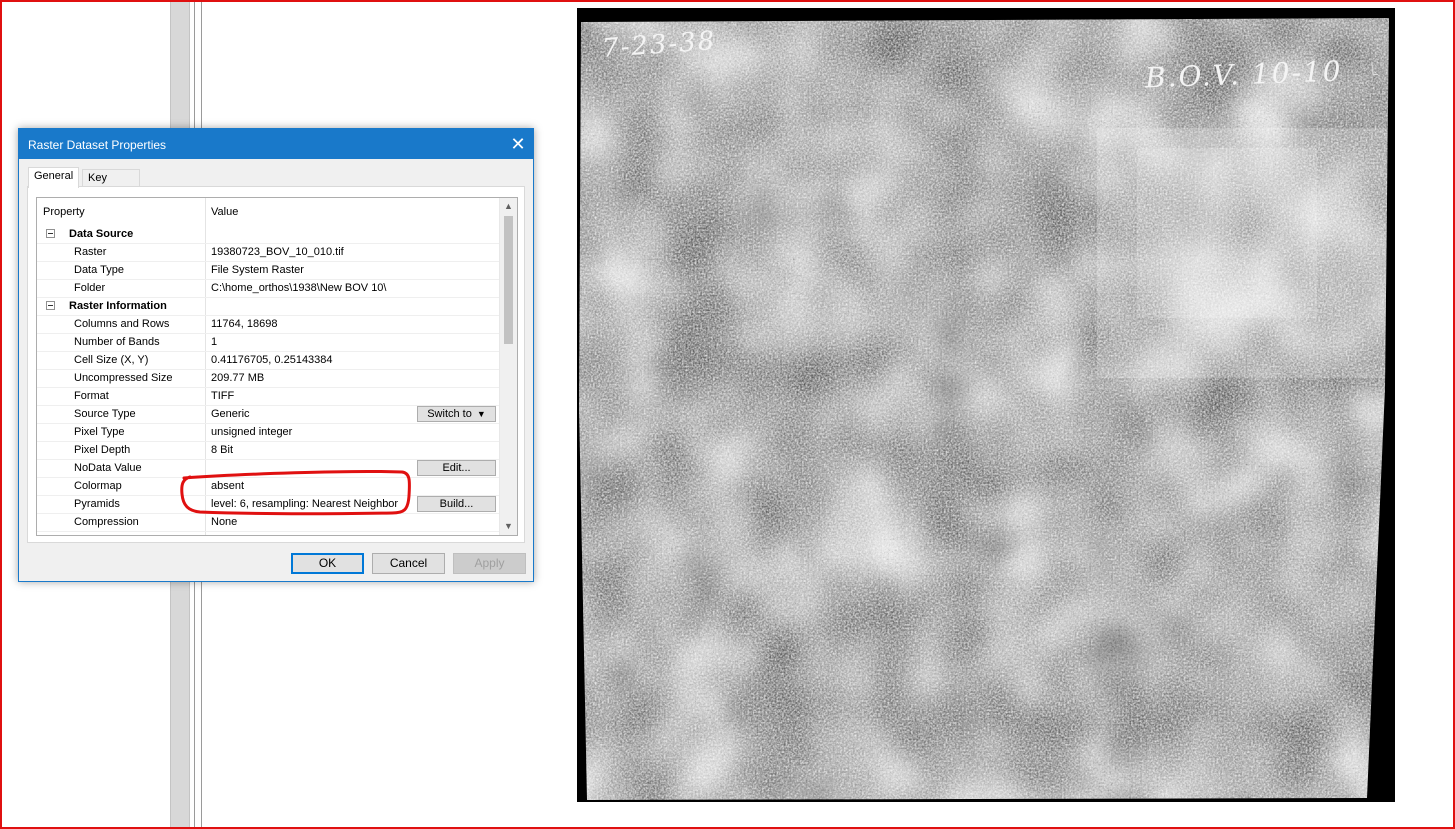  I want to click on property-value: 209.77 MB, so click(238, 378).